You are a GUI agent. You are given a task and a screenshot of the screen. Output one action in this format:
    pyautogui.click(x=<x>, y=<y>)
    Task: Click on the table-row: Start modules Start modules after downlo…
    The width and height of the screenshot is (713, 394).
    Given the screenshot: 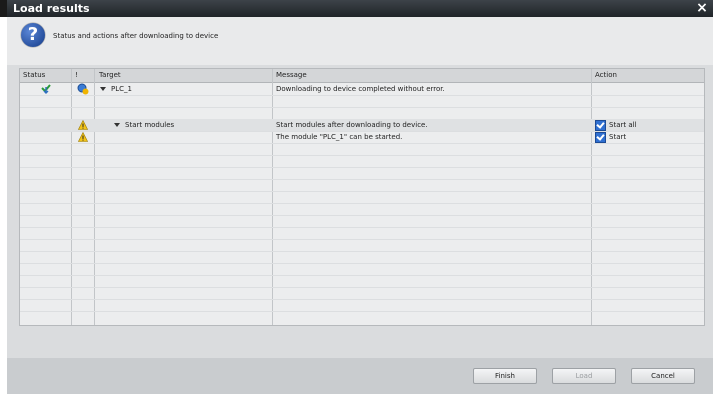 What is the action you would take?
    pyautogui.click(x=362, y=125)
    